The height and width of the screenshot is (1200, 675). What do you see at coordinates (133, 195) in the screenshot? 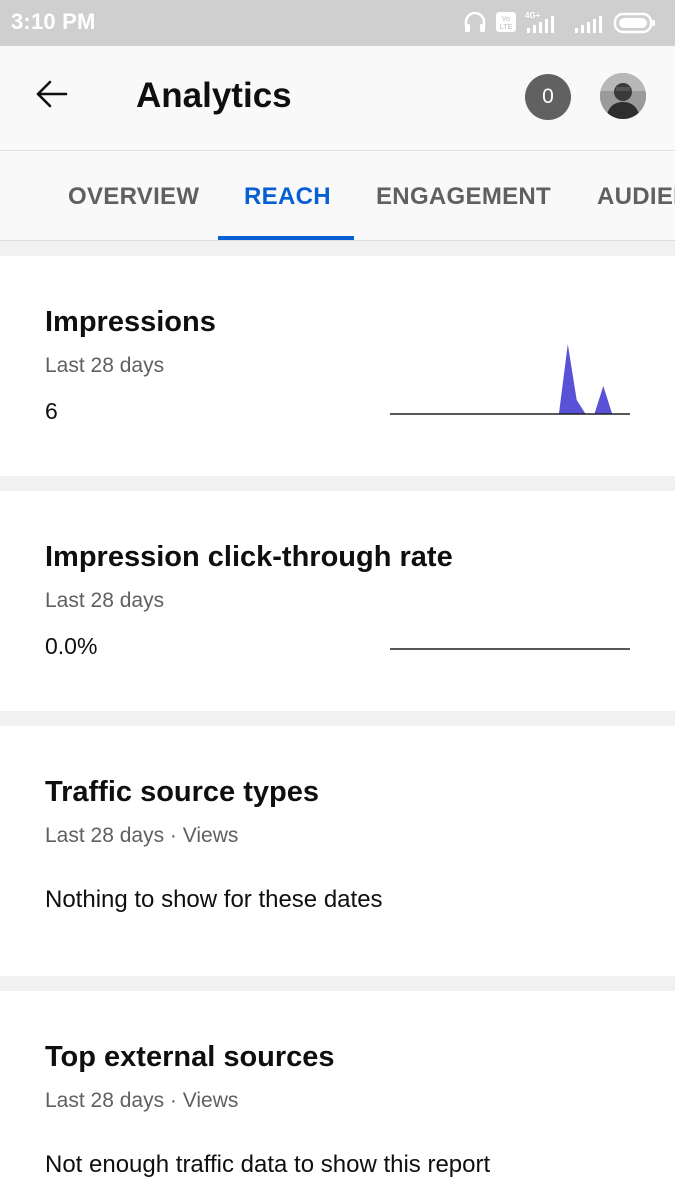
I see `tab-overview: OVERVIEW` at bounding box center [133, 195].